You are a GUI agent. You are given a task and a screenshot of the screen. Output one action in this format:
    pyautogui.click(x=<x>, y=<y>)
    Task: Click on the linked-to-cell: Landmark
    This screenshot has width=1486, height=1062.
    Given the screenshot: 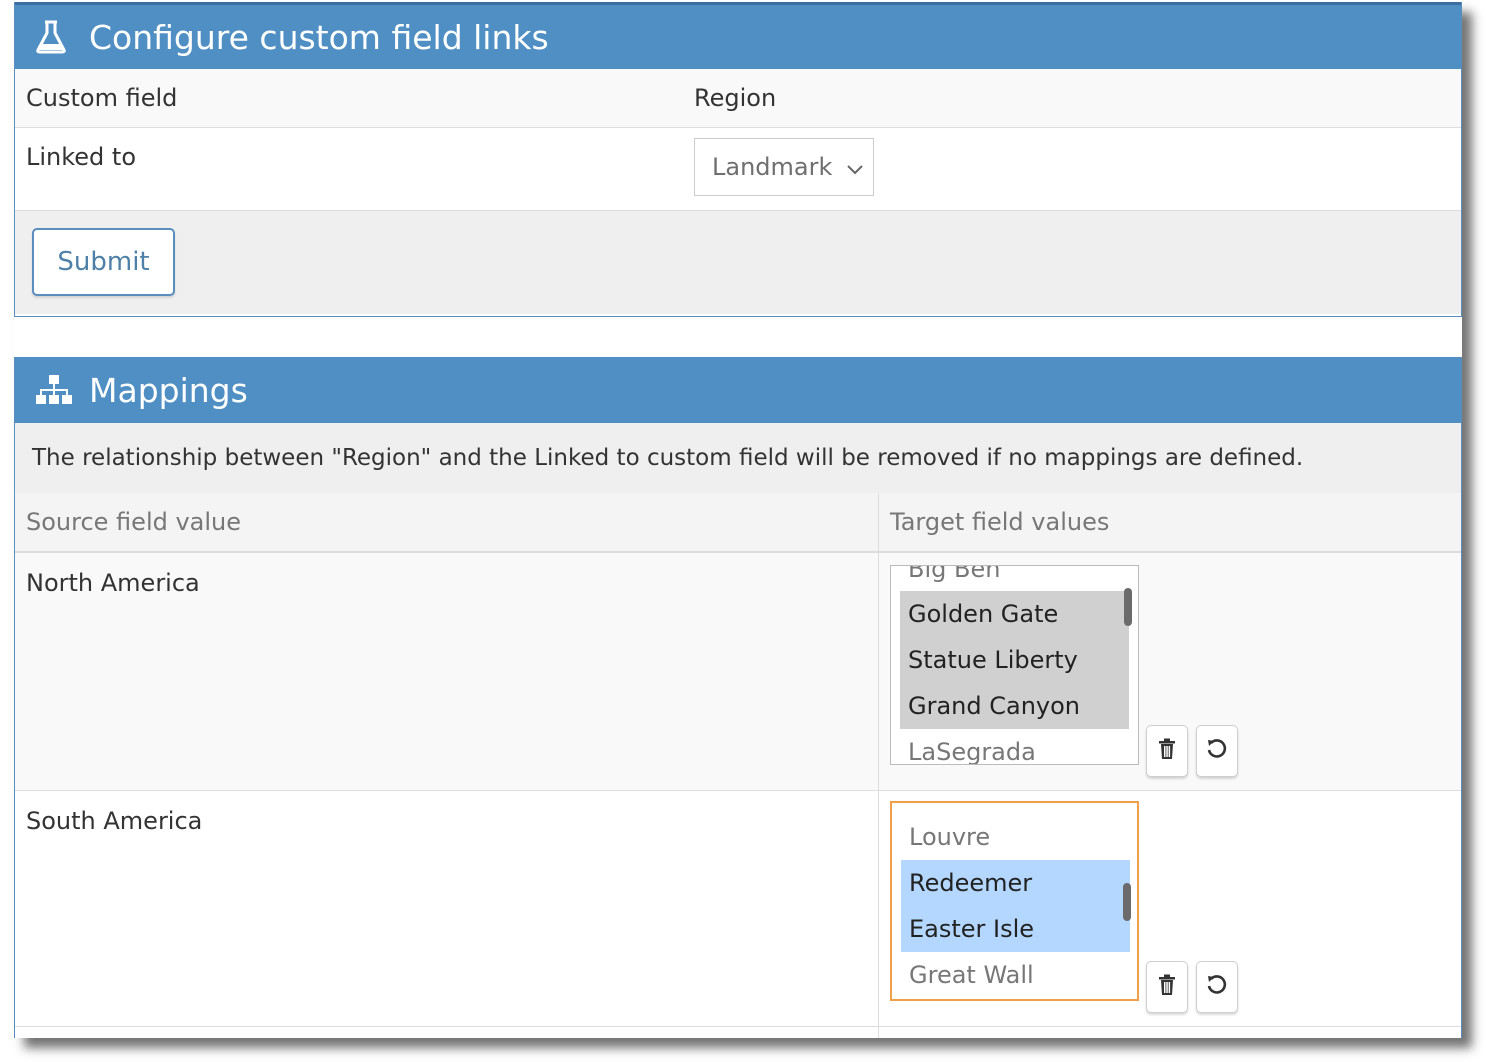 What is the action you would take?
    pyautogui.click(x=778, y=169)
    